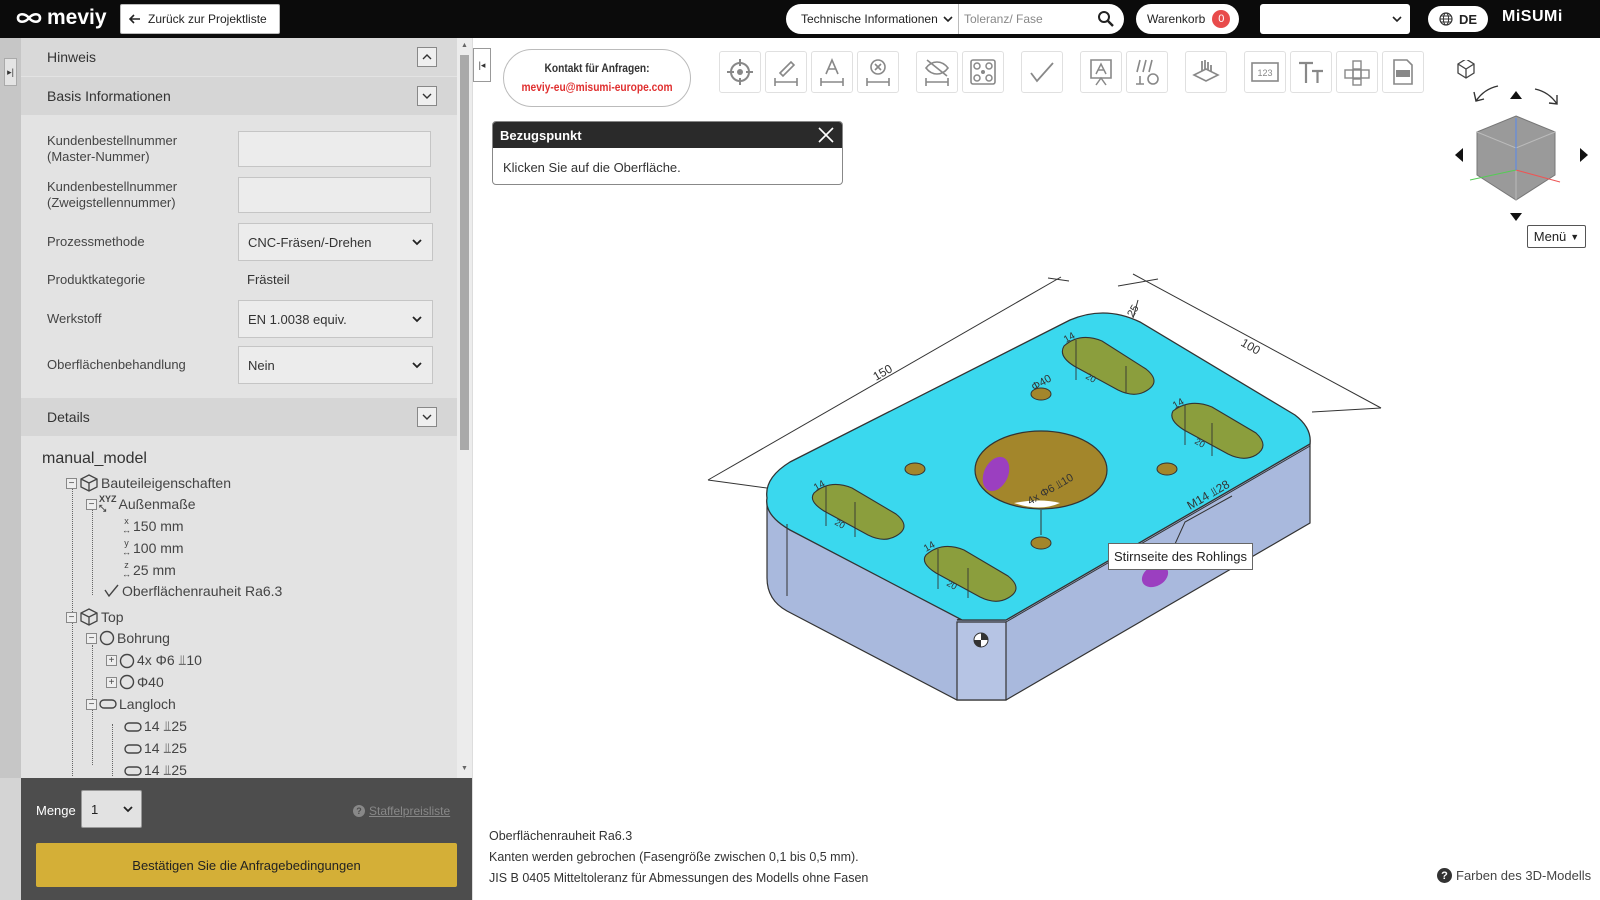 This screenshot has height=900, width=1600. What do you see at coordinates (153, 548) in the screenshot?
I see `tree-dim-y: y ↔ 100 mm` at bounding box center [153, 548].